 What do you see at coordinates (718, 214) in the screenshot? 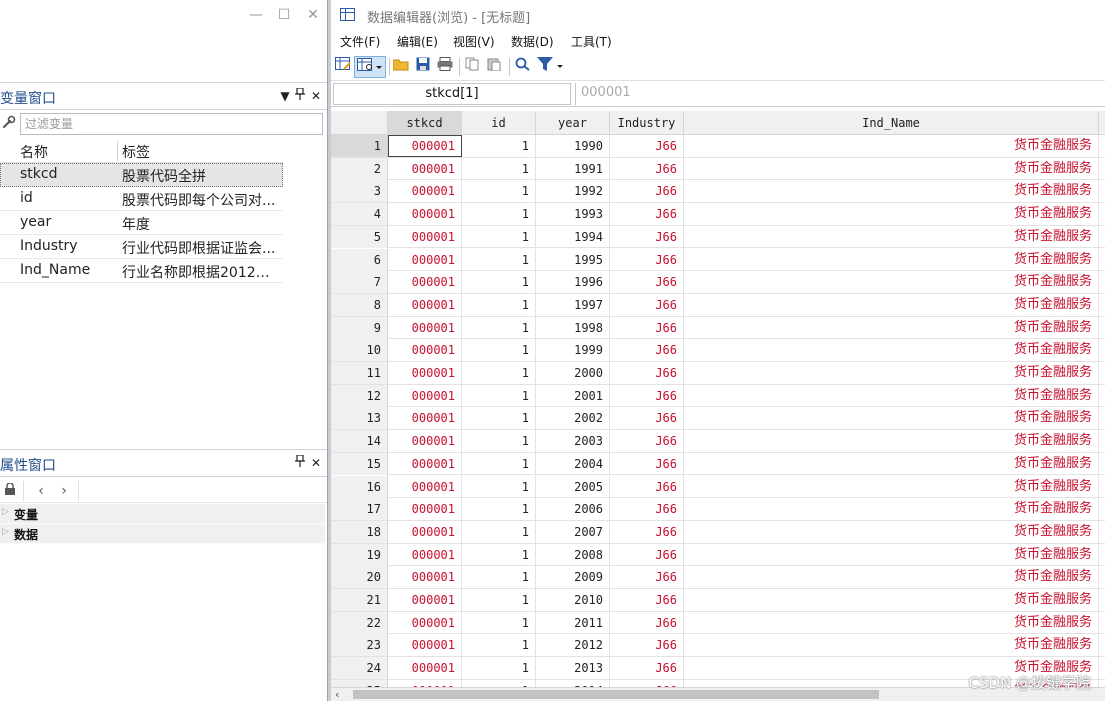
I see `table-row: 4 000001 1 1993 J66 货币金融服务` at bounding box center [718, 214].